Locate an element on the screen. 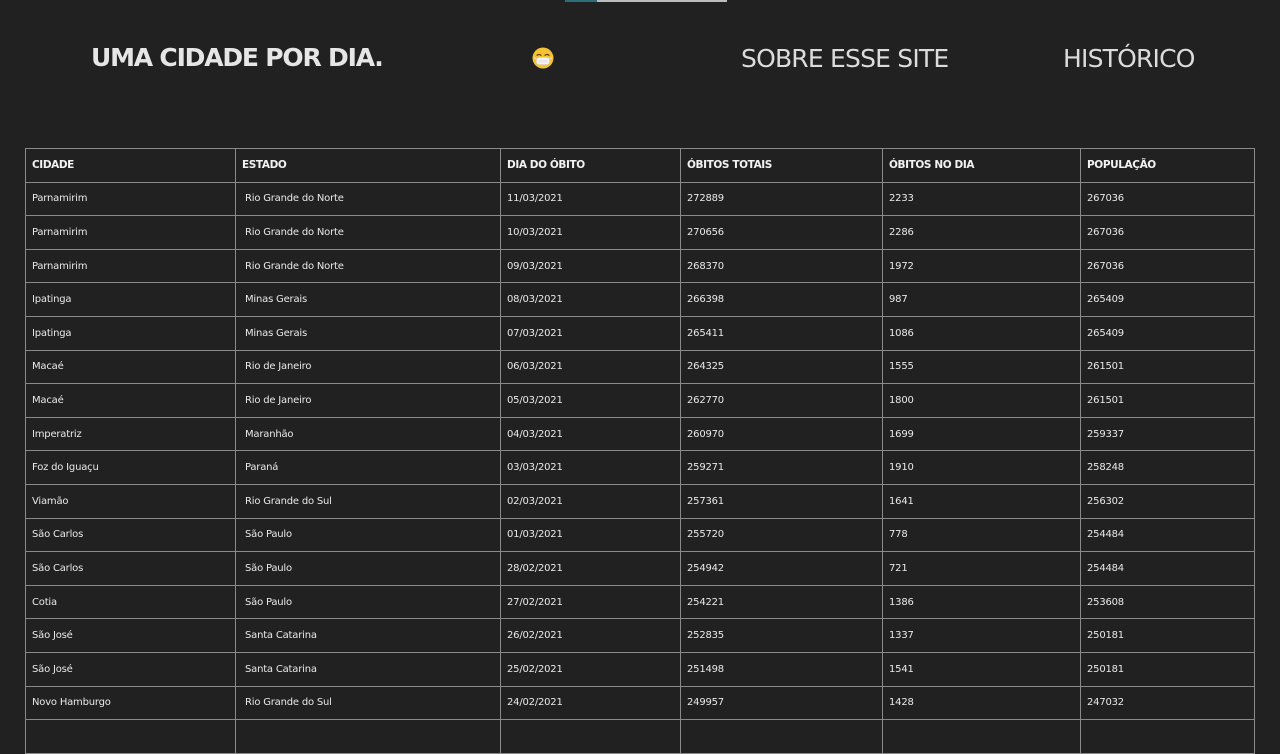 The height and width of the screenshot is (754, 1280). nav-link-history: HISTÓRICO is located at coordinates (1129, 58).